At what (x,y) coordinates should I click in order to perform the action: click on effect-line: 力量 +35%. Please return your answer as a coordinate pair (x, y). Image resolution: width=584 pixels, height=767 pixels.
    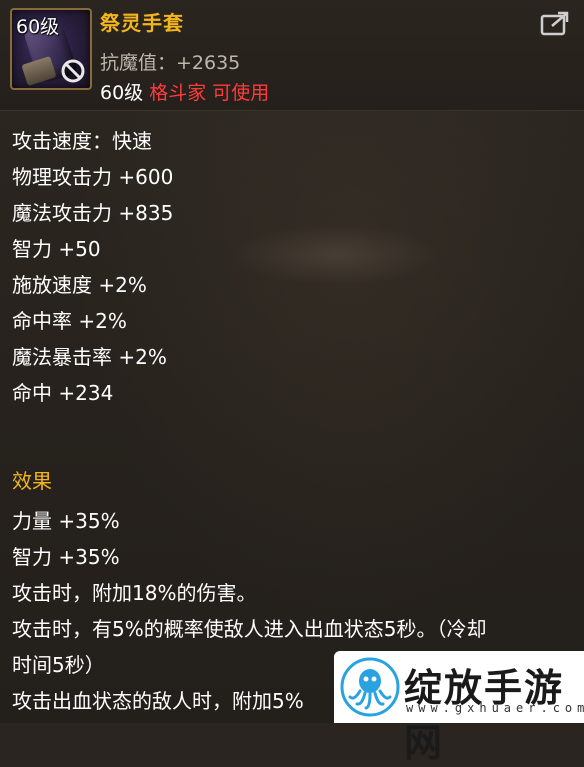
    Looking at the image, I should click on (66, 521).